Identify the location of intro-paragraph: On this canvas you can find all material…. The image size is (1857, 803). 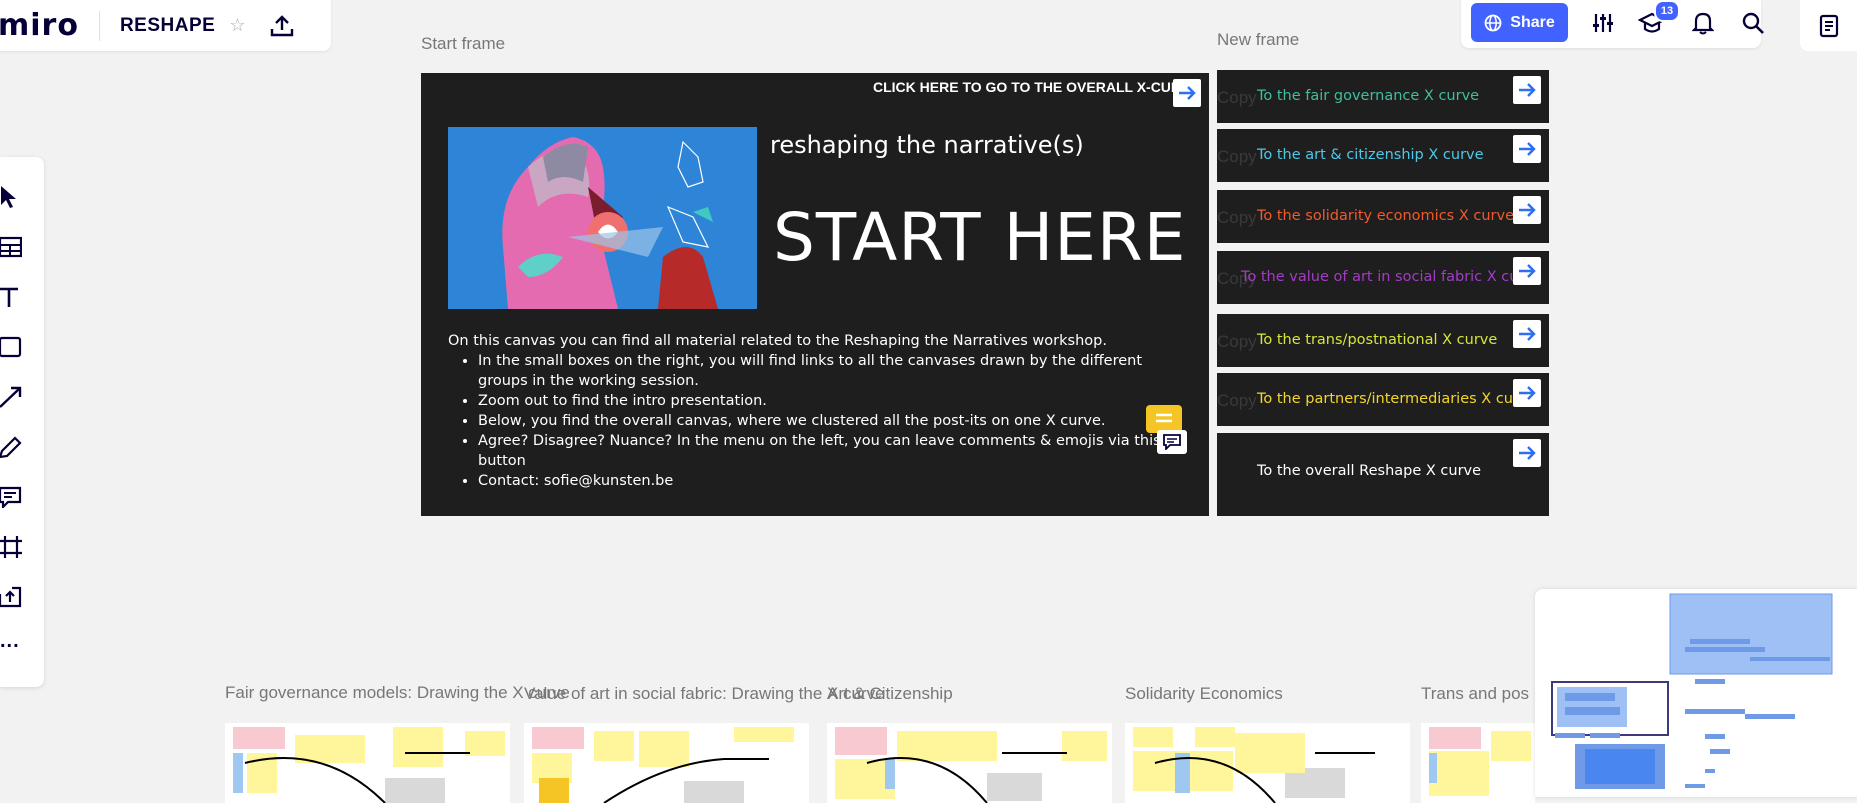
(777, 341).